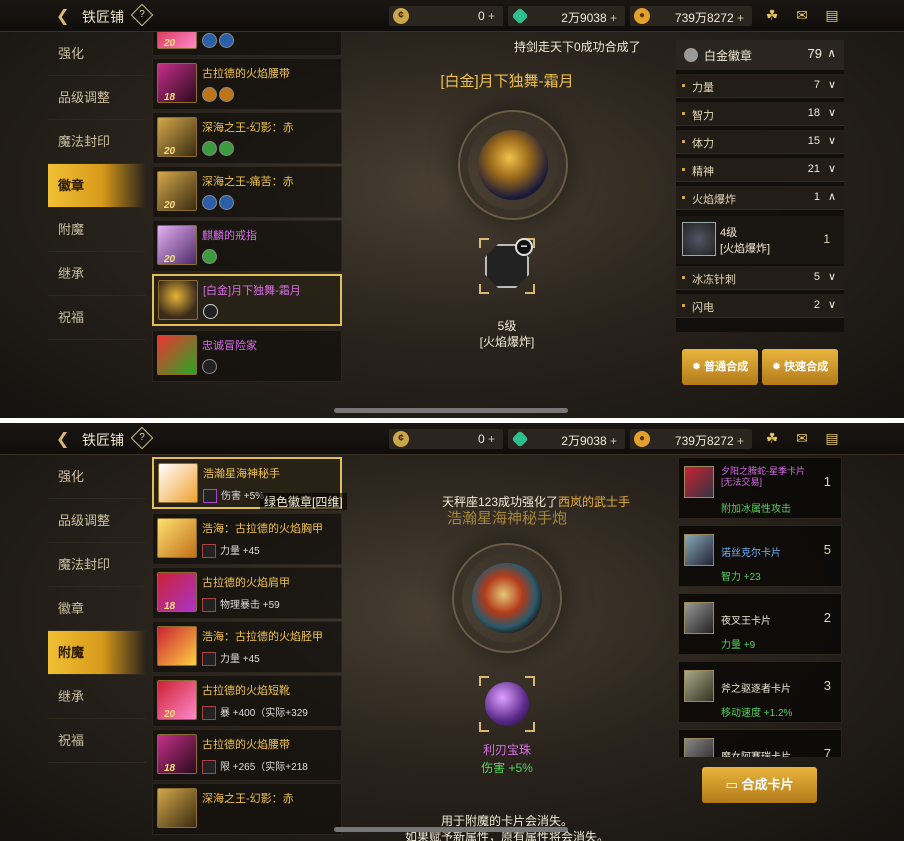 The width and height of the screenshot is (904, 841). What do you see at coordinates (733, 784) in the screenshot?
I see `card-icon: ▭` at bounding box center [733, 784].